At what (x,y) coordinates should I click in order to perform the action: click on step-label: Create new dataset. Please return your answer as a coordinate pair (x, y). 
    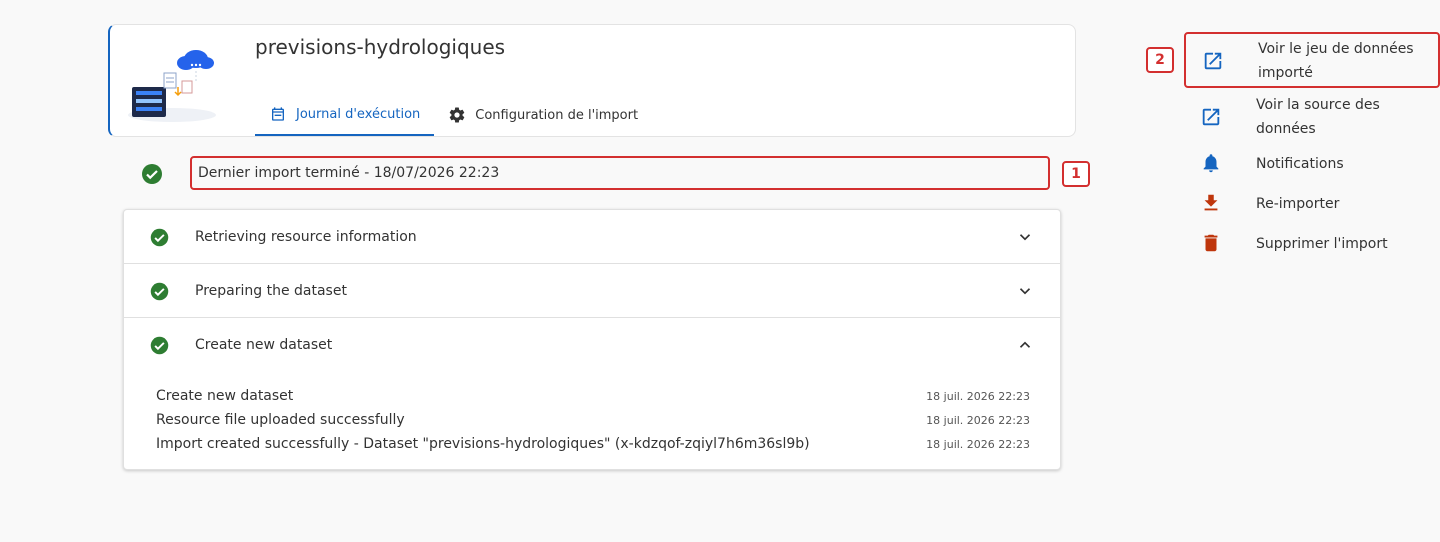
    Looking at the image, I should click on (264, 345).